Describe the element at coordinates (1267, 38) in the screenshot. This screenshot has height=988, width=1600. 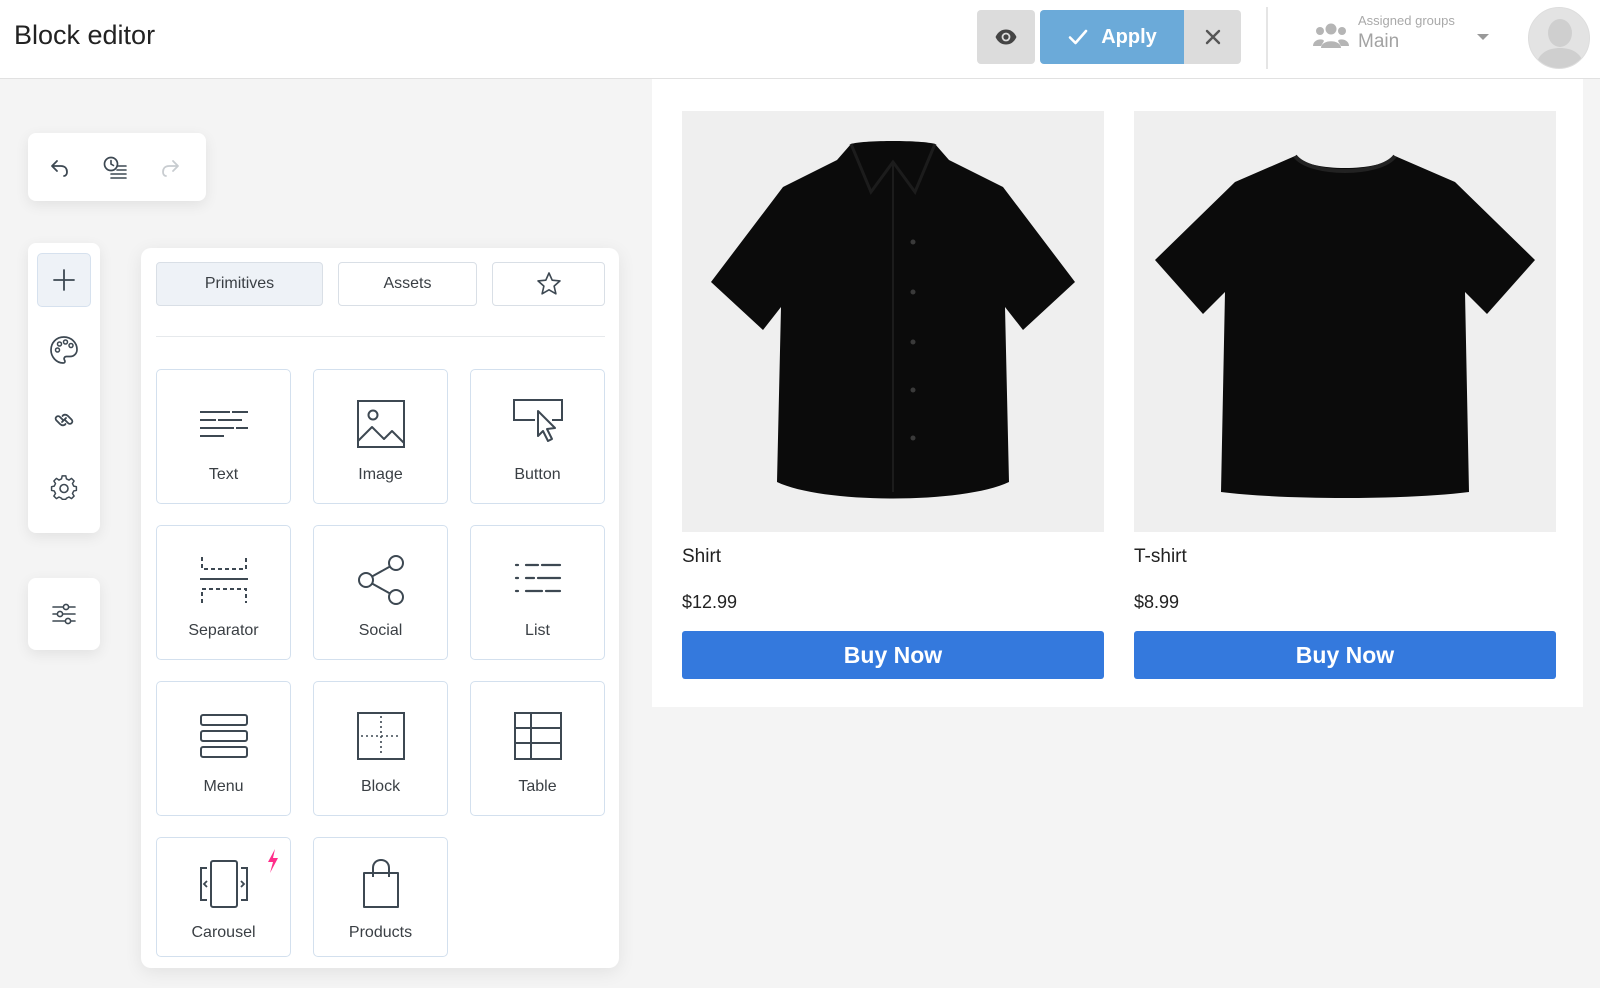
I see `header-divider` at that location.